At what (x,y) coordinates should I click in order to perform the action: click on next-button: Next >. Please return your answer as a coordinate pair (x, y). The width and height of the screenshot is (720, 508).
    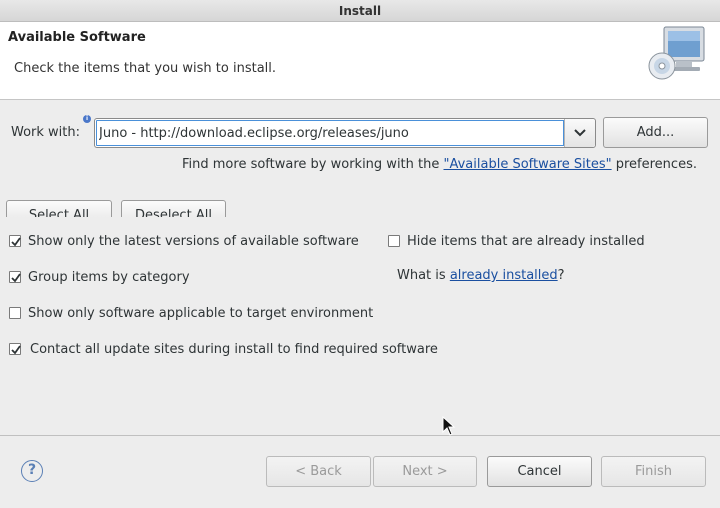
    Looking at the image, I should click on (425, 471).